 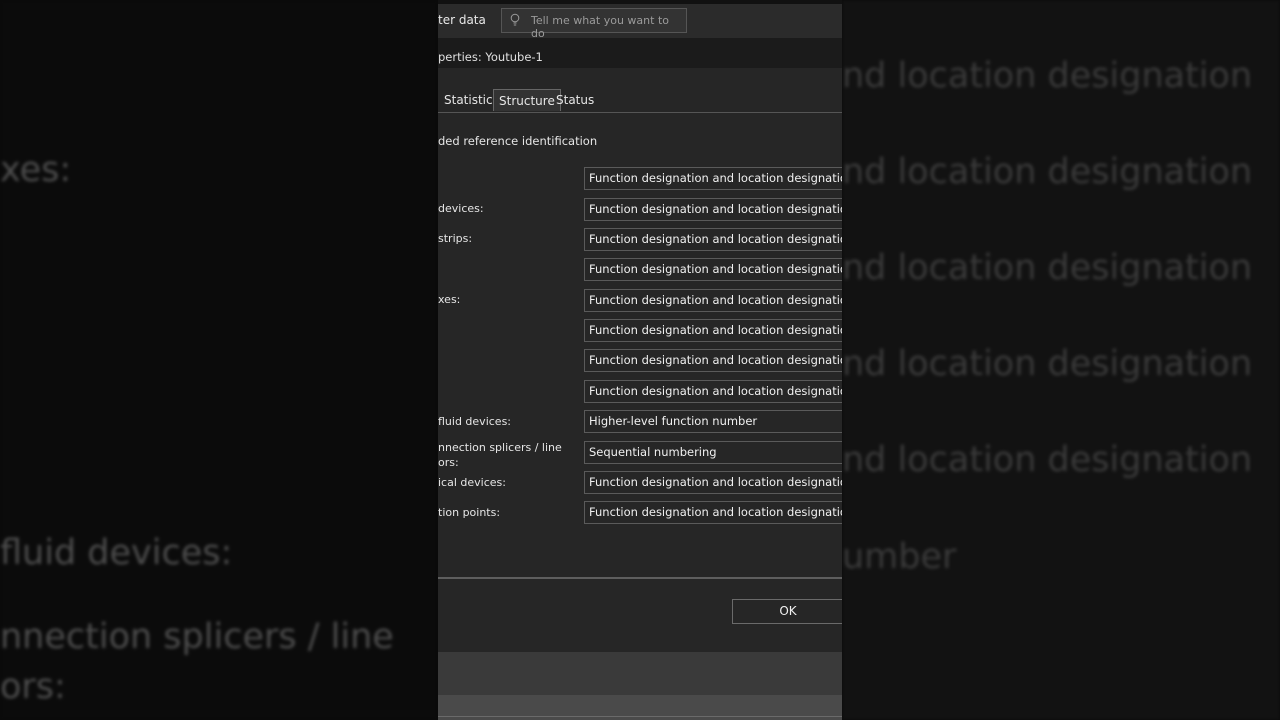 I want to click on row-label: nnection splicers / line ors:, so click(x=500, y=455).